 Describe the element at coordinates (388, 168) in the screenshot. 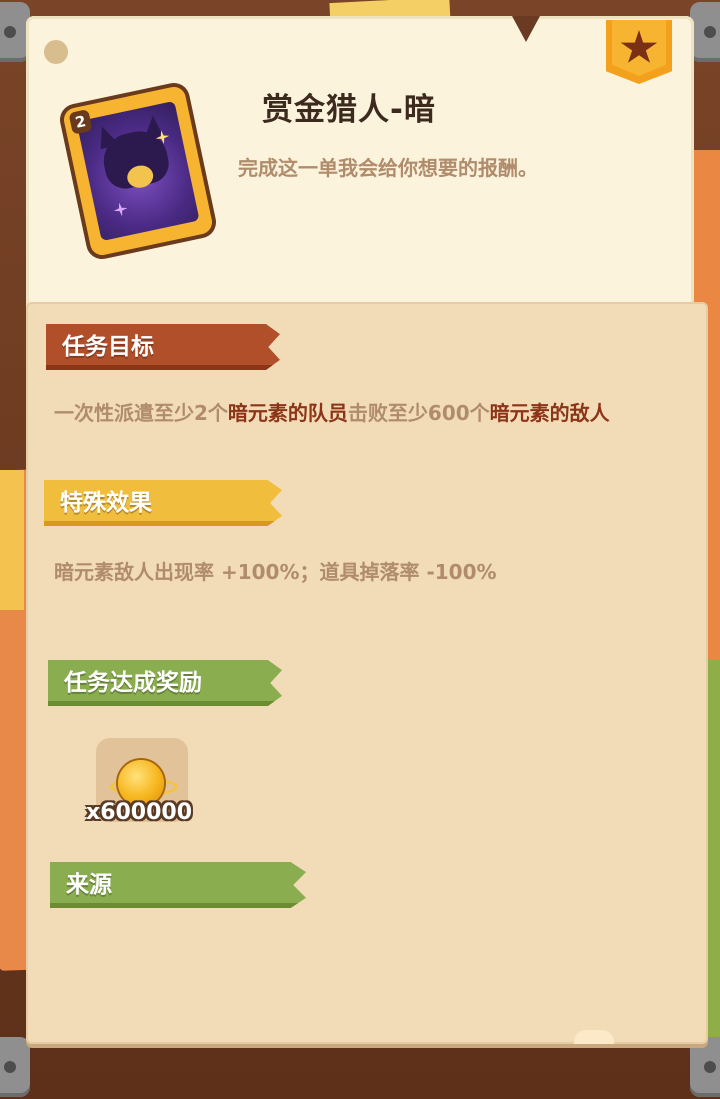

I see `quest-description: 完成这一单我会给你想要的报酬。` at that location.